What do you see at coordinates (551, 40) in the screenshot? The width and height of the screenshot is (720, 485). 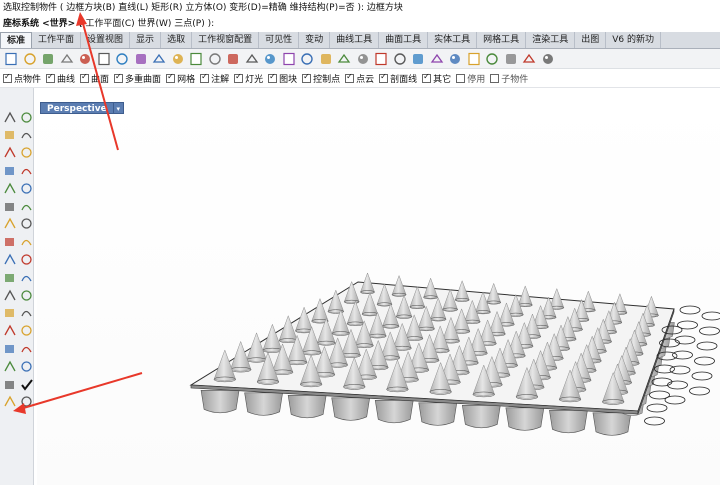 I see `tab-12: 渲染工具` at bounding box center [551, 40].